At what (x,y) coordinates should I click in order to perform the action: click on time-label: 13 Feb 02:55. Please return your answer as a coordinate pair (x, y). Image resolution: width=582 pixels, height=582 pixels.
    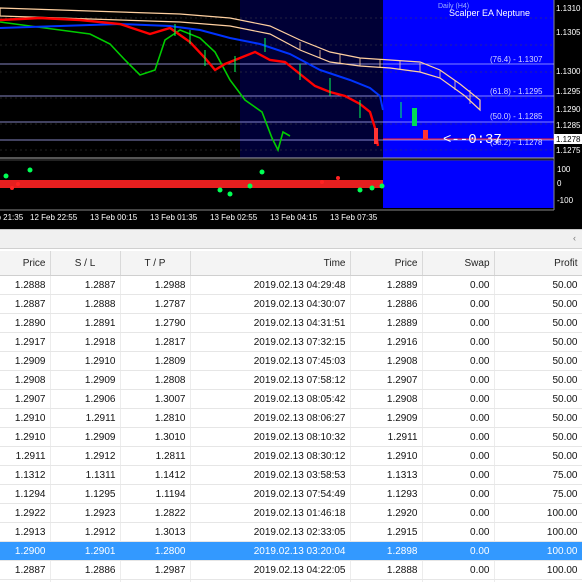
    Looking at the image, I should click on (234, 217).